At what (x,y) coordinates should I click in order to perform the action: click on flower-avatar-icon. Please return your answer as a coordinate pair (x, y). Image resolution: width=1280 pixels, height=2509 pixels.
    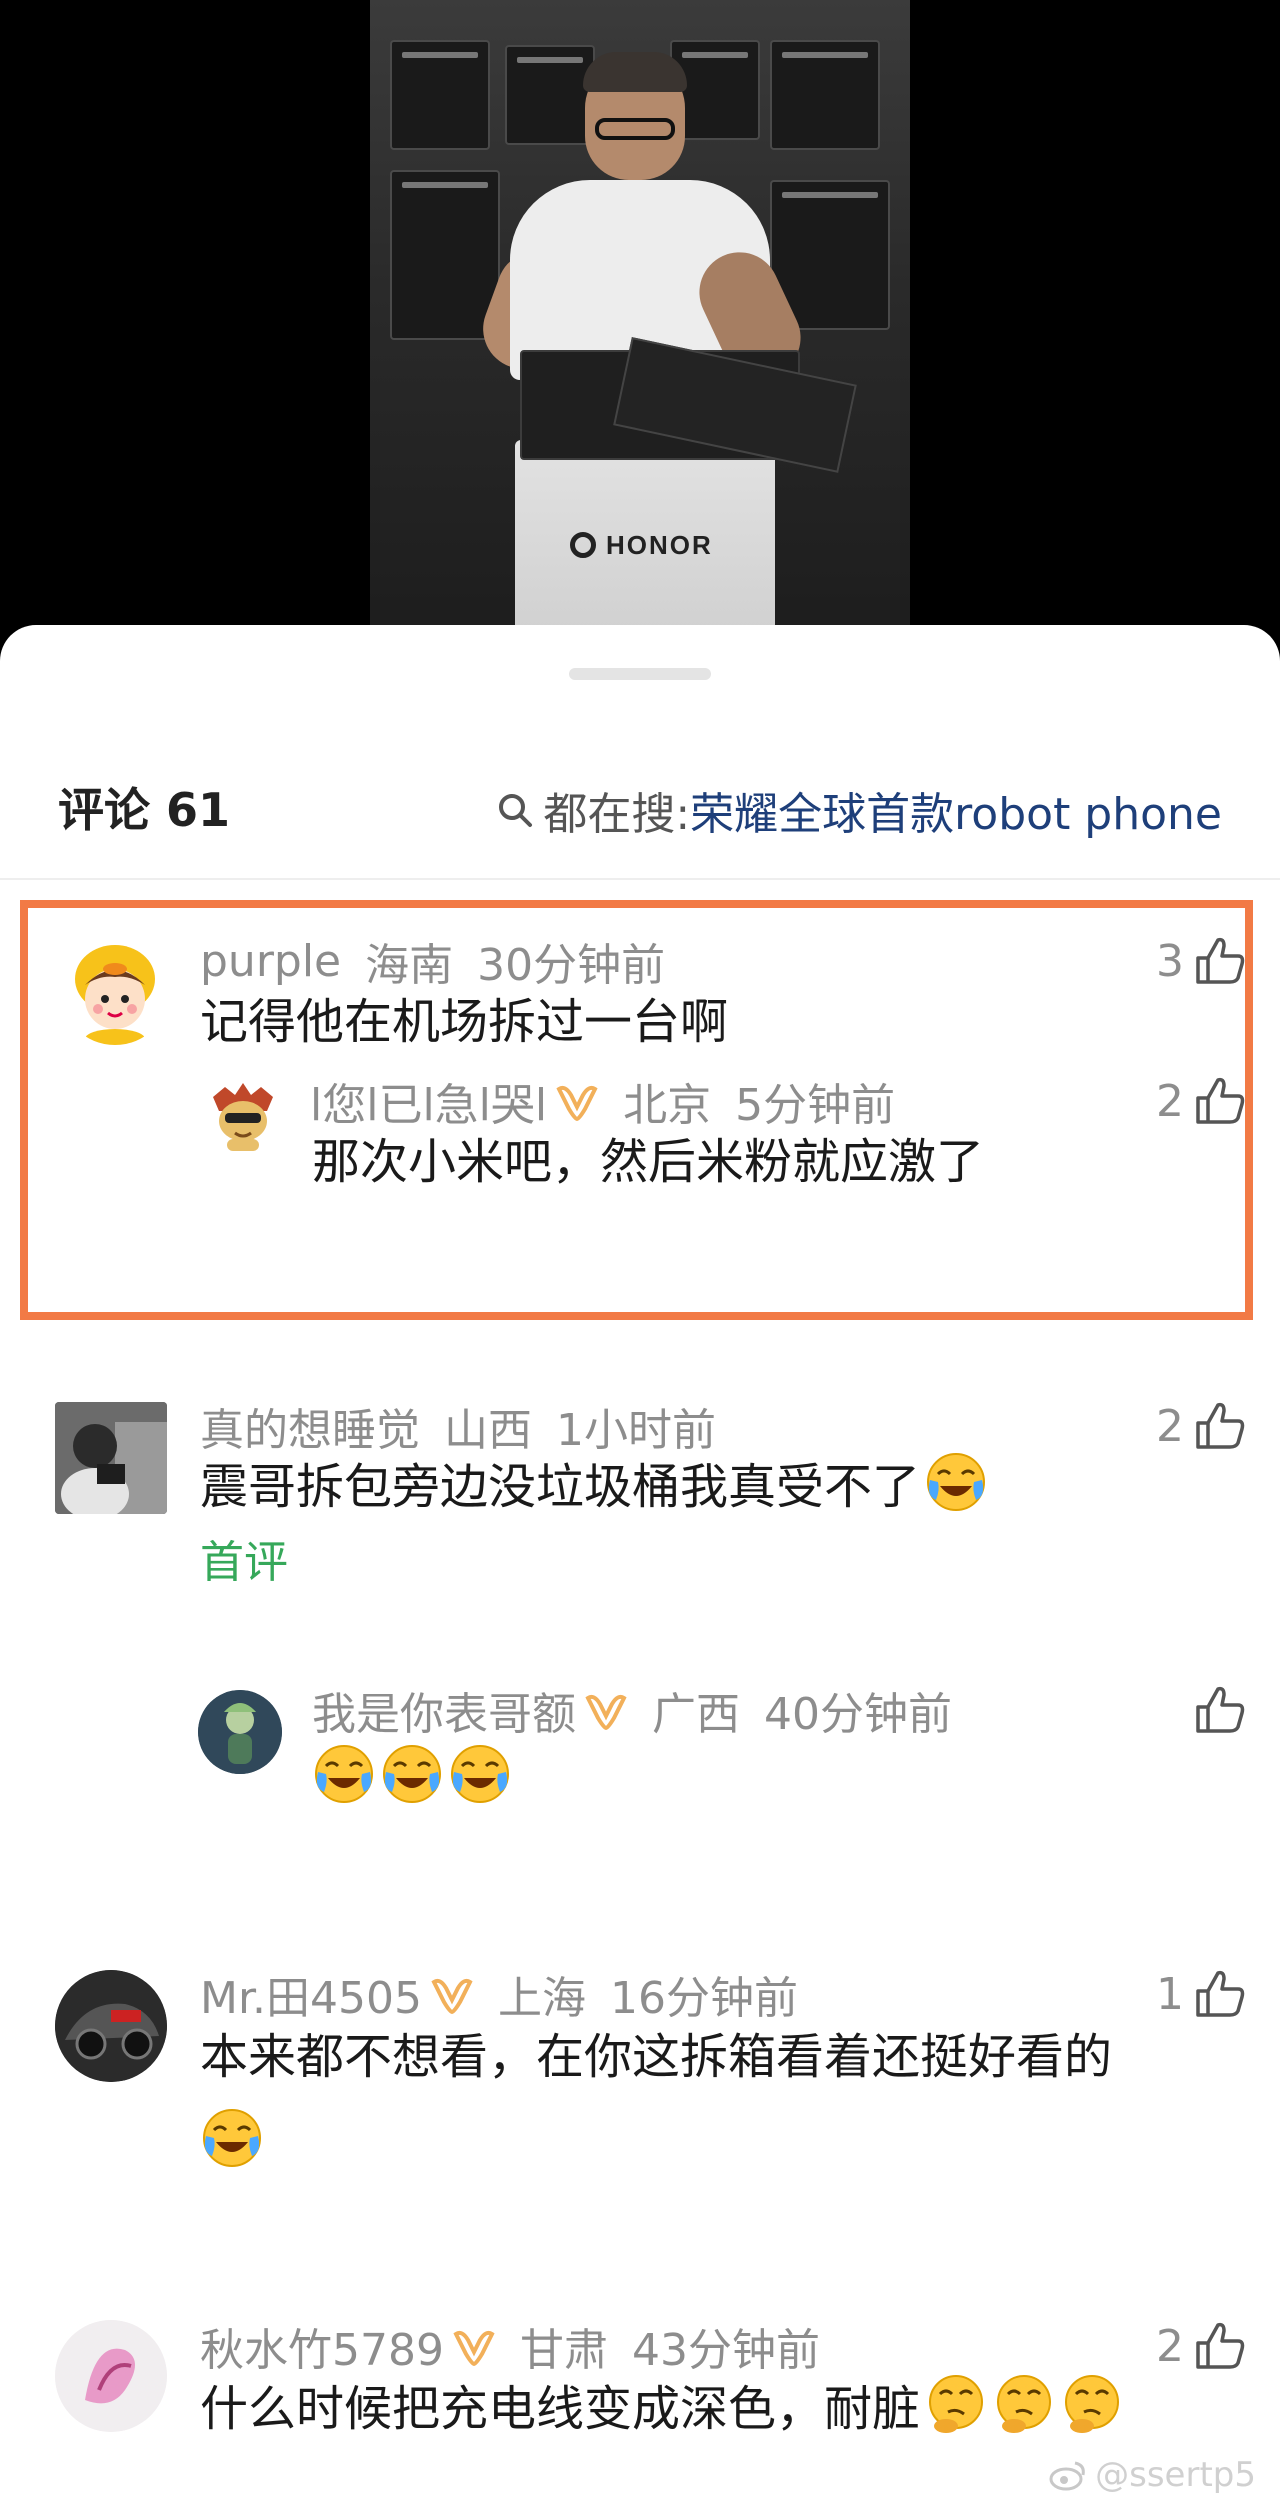
    Looking at the image, I should click on (111, 2376).